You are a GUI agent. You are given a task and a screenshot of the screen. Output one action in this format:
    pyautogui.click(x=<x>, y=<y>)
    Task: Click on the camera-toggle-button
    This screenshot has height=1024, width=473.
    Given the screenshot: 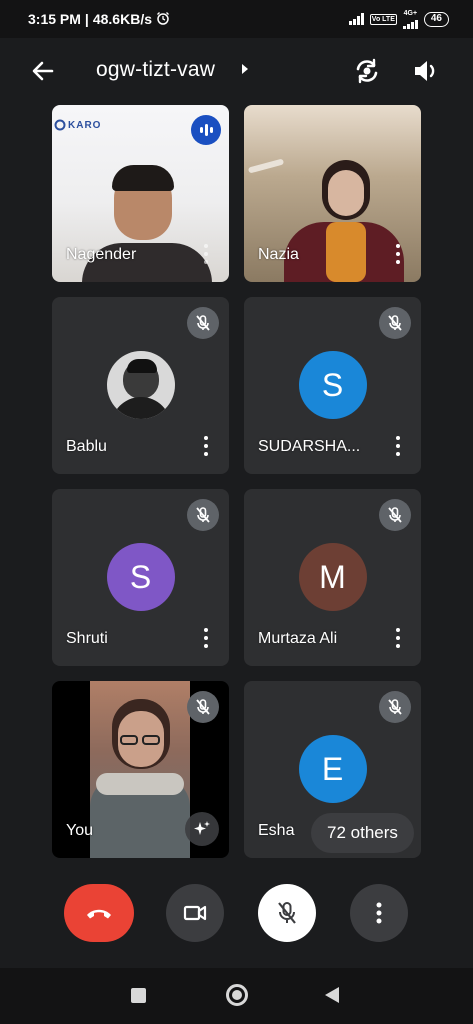 What is the action you would take?
    pyautogui.click(x=195, y=913)
    